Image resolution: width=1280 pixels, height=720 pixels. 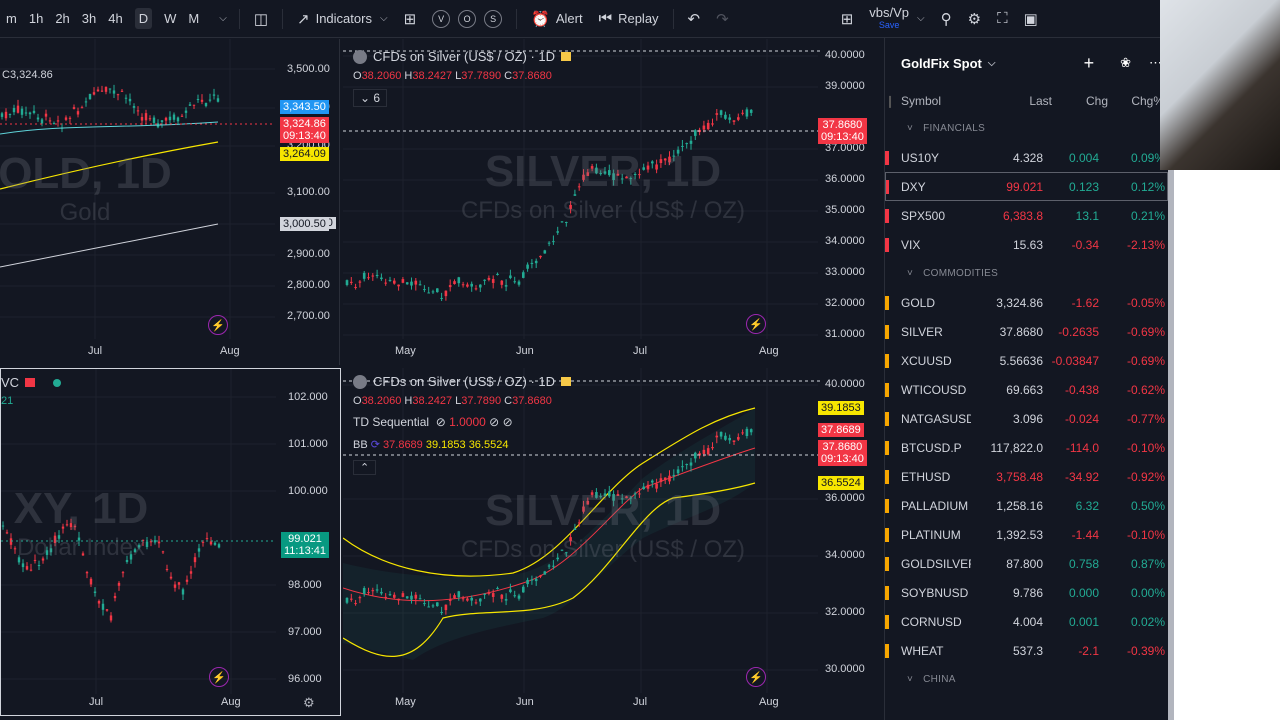 I want to click on watchlist-row: VIX 15.63 -0.34 -2.13%, so click(x=1026, y=244).